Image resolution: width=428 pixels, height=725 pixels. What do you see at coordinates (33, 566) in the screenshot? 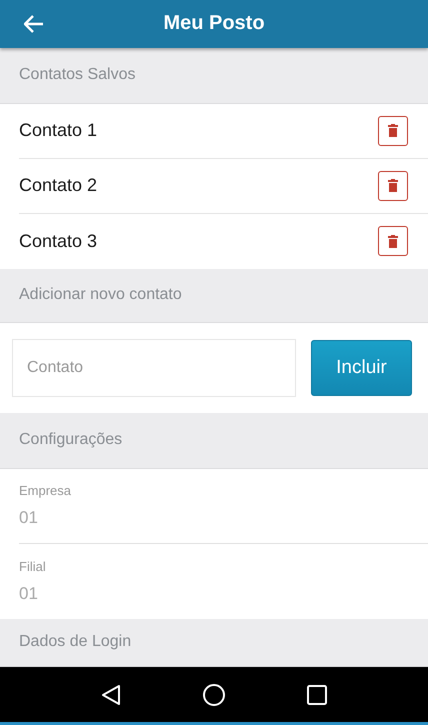
I see `field-label: Filial` at bounding box center [33, 566].